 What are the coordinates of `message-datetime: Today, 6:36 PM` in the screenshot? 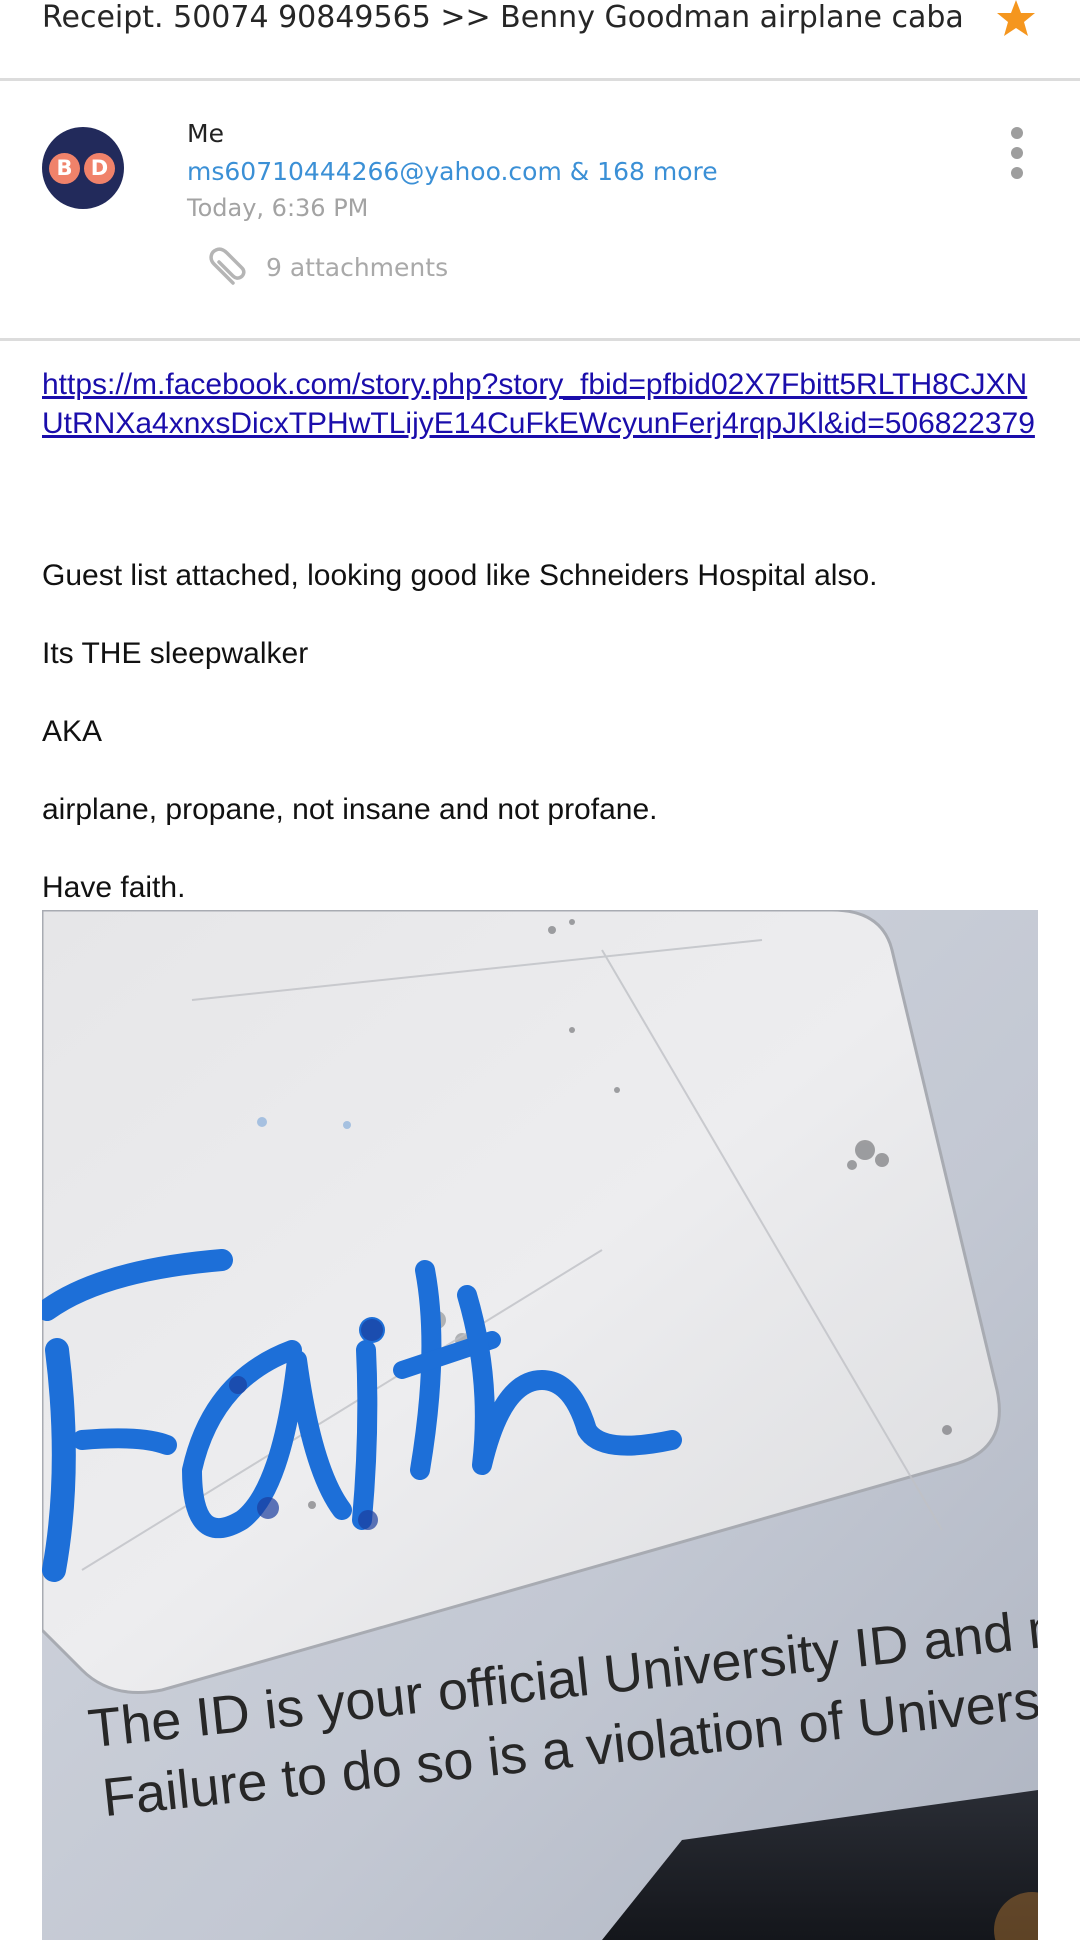 It's located at (278, 208).